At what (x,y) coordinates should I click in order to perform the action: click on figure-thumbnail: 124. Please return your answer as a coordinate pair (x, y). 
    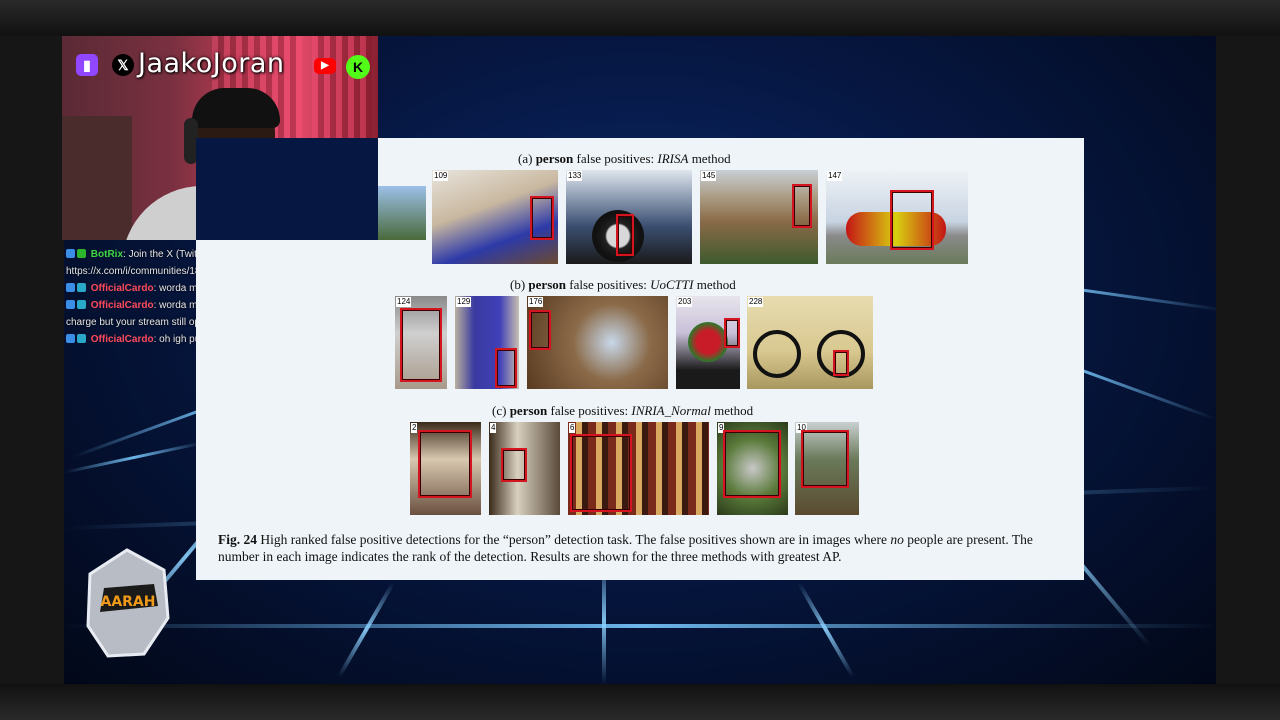
    Looking at the image, I should click on (421, 342).